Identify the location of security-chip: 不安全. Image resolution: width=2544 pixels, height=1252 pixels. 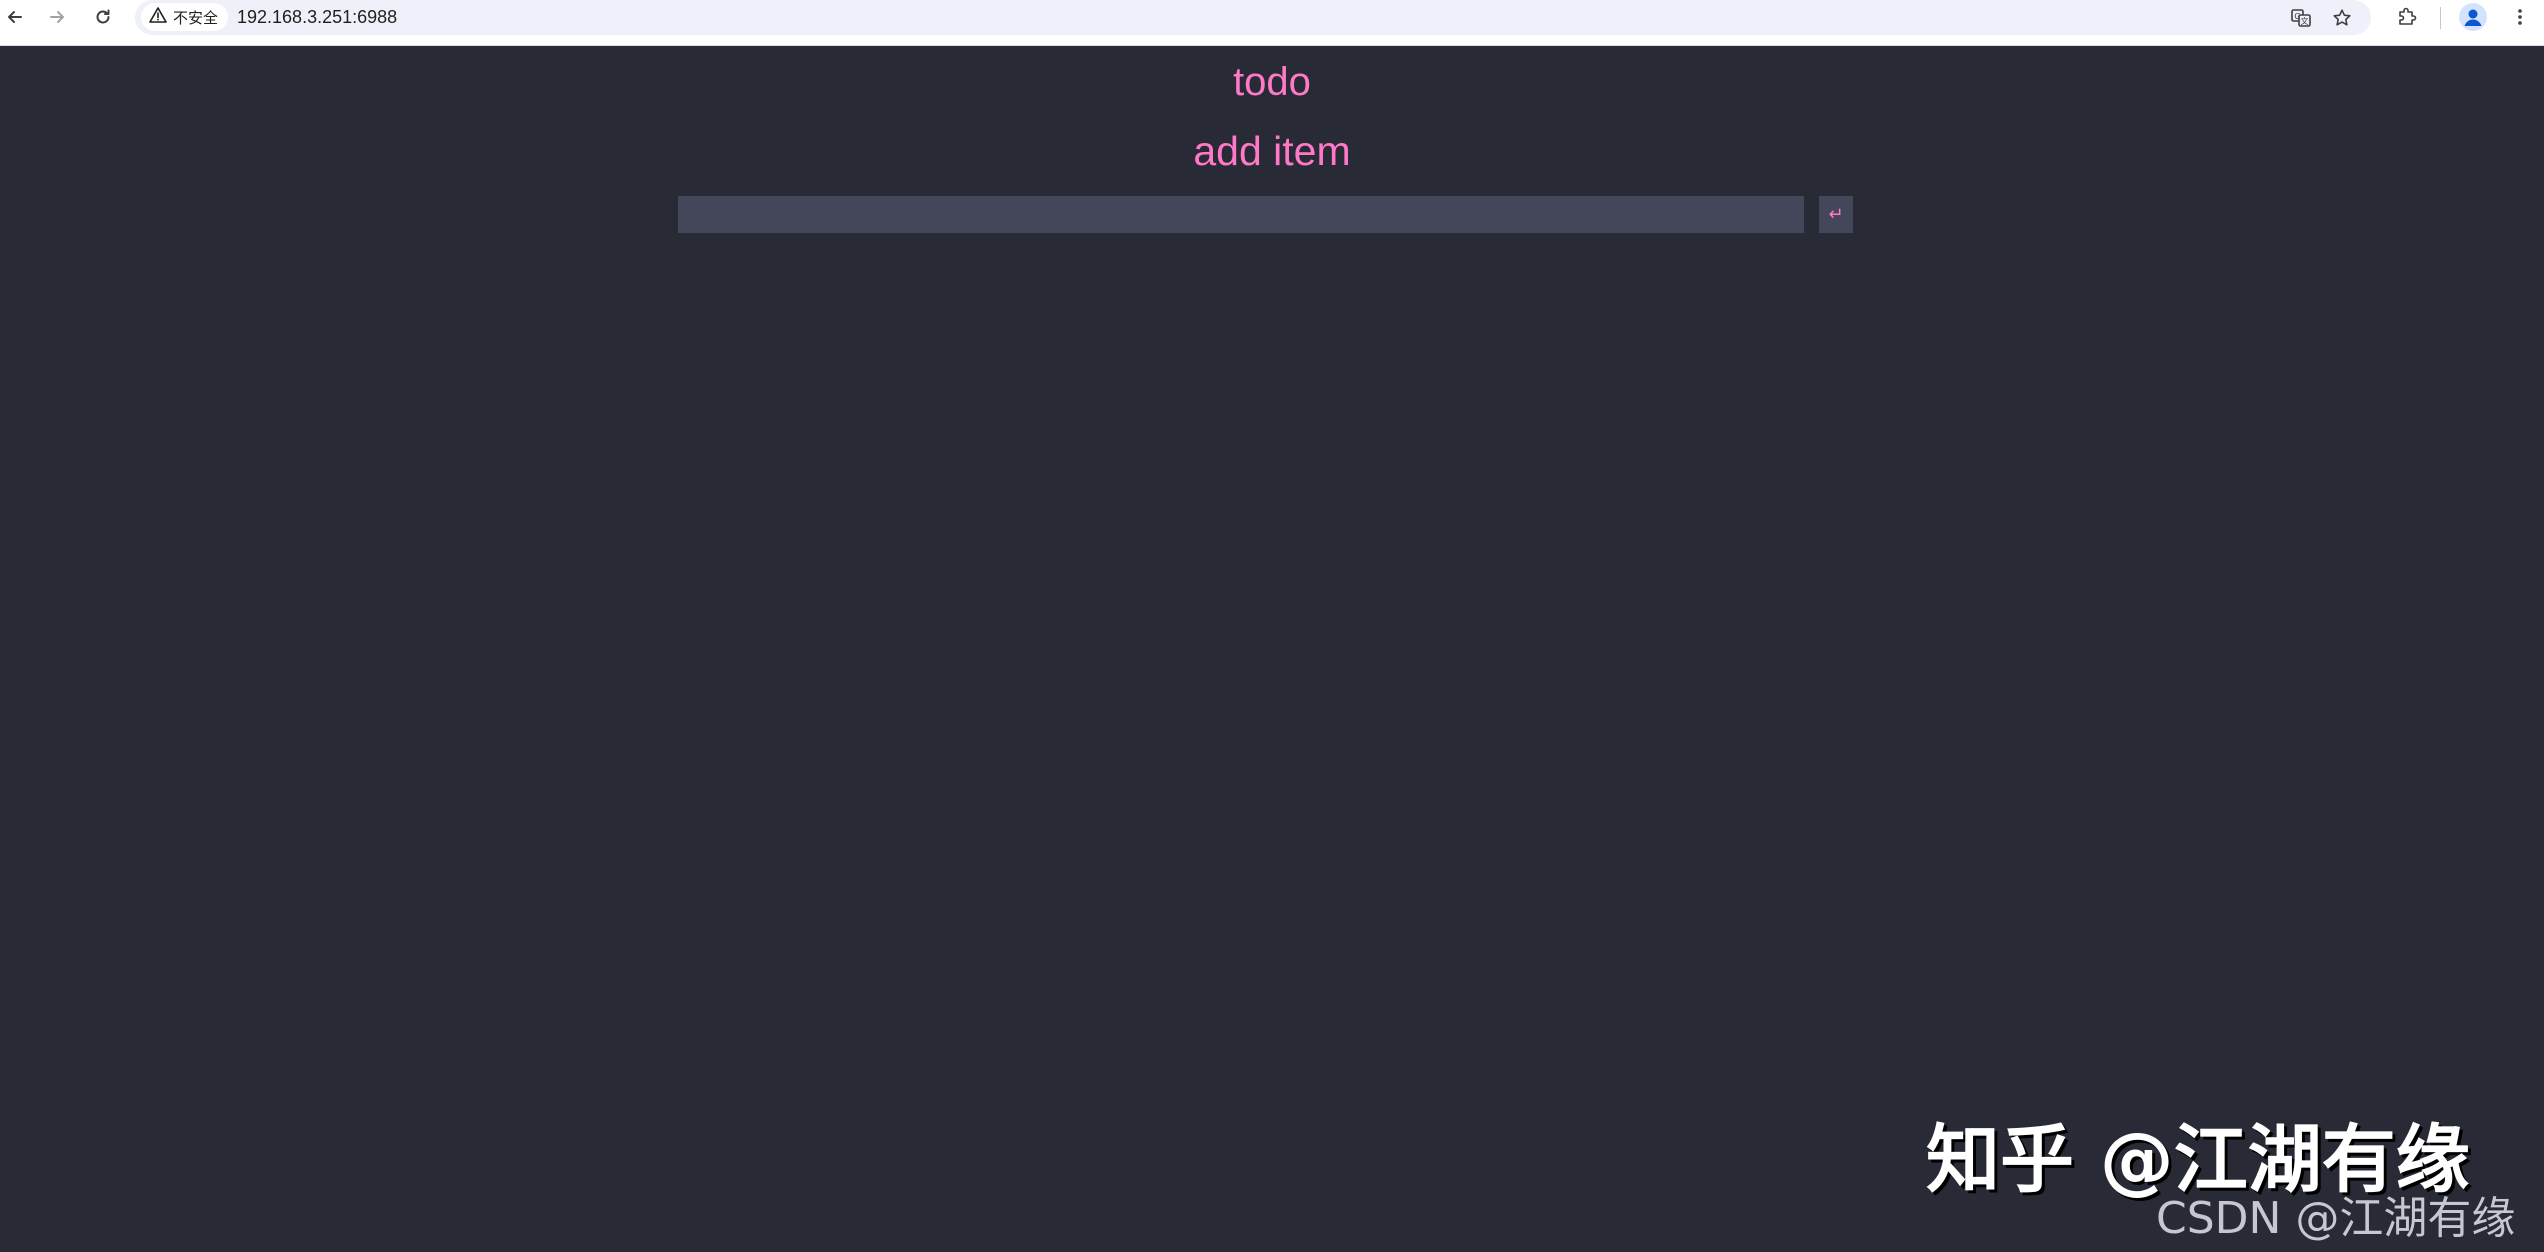
(185, 17).